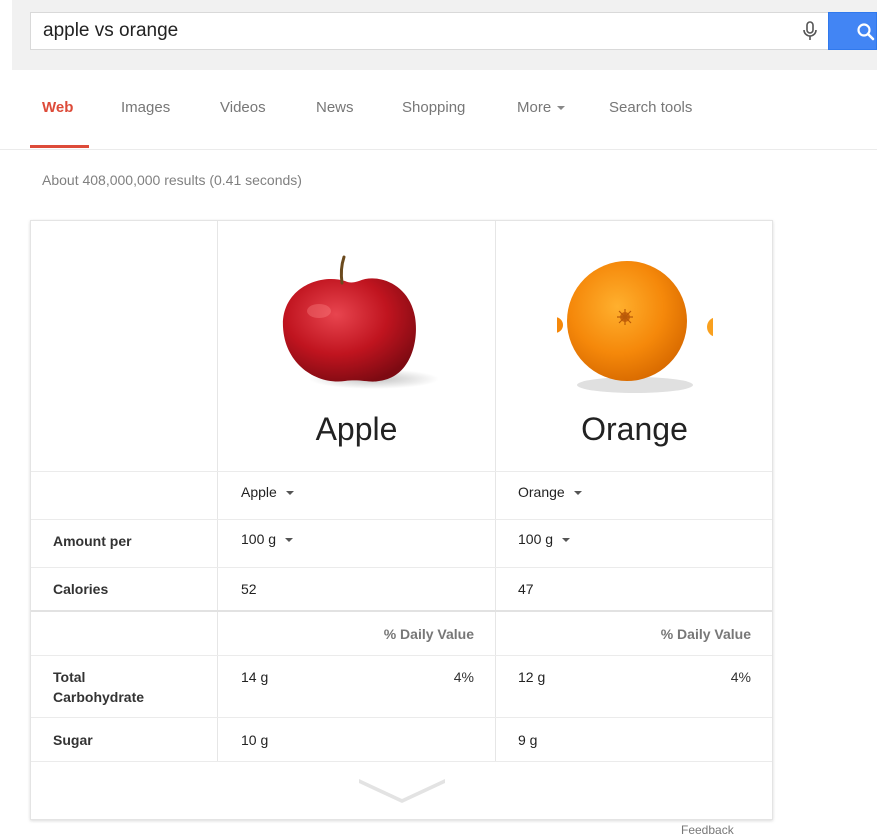 Image resolution: width=877 pixels, height=838 pixels. What do you see at coordinates (534, 107) in the screenshot?
I see `tab-more-label: More` at bounding box center [534, 107].